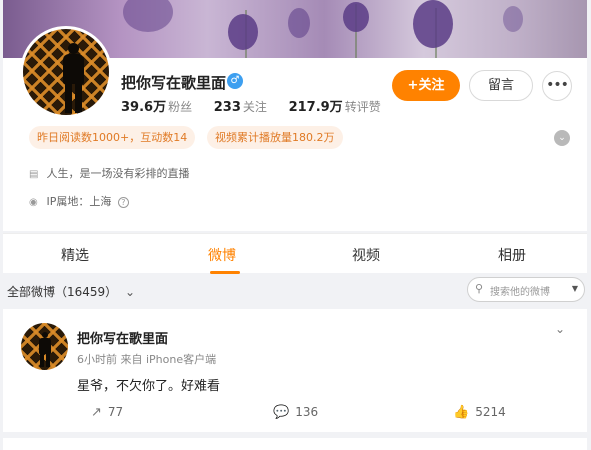 The width and height of the screenshot is (591, 450). Describe the element at coordinates (123, 202) in the screenshot. I see `help-icon: ?` at that location.